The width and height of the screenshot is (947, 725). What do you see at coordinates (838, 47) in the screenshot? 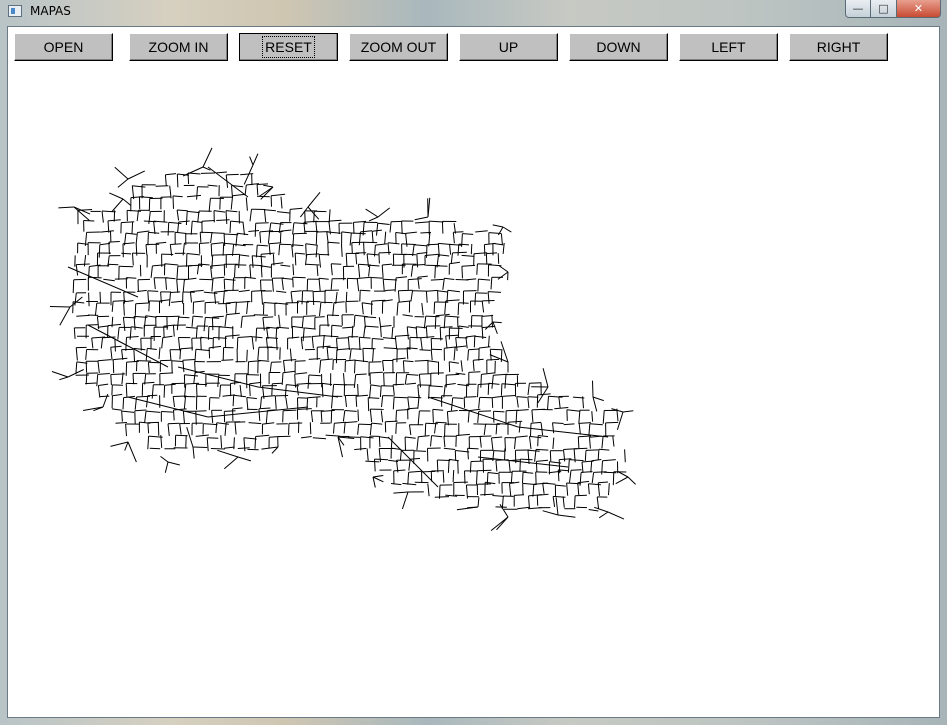
I see `right-button: RIGHT` at bounding box center [838, 47].